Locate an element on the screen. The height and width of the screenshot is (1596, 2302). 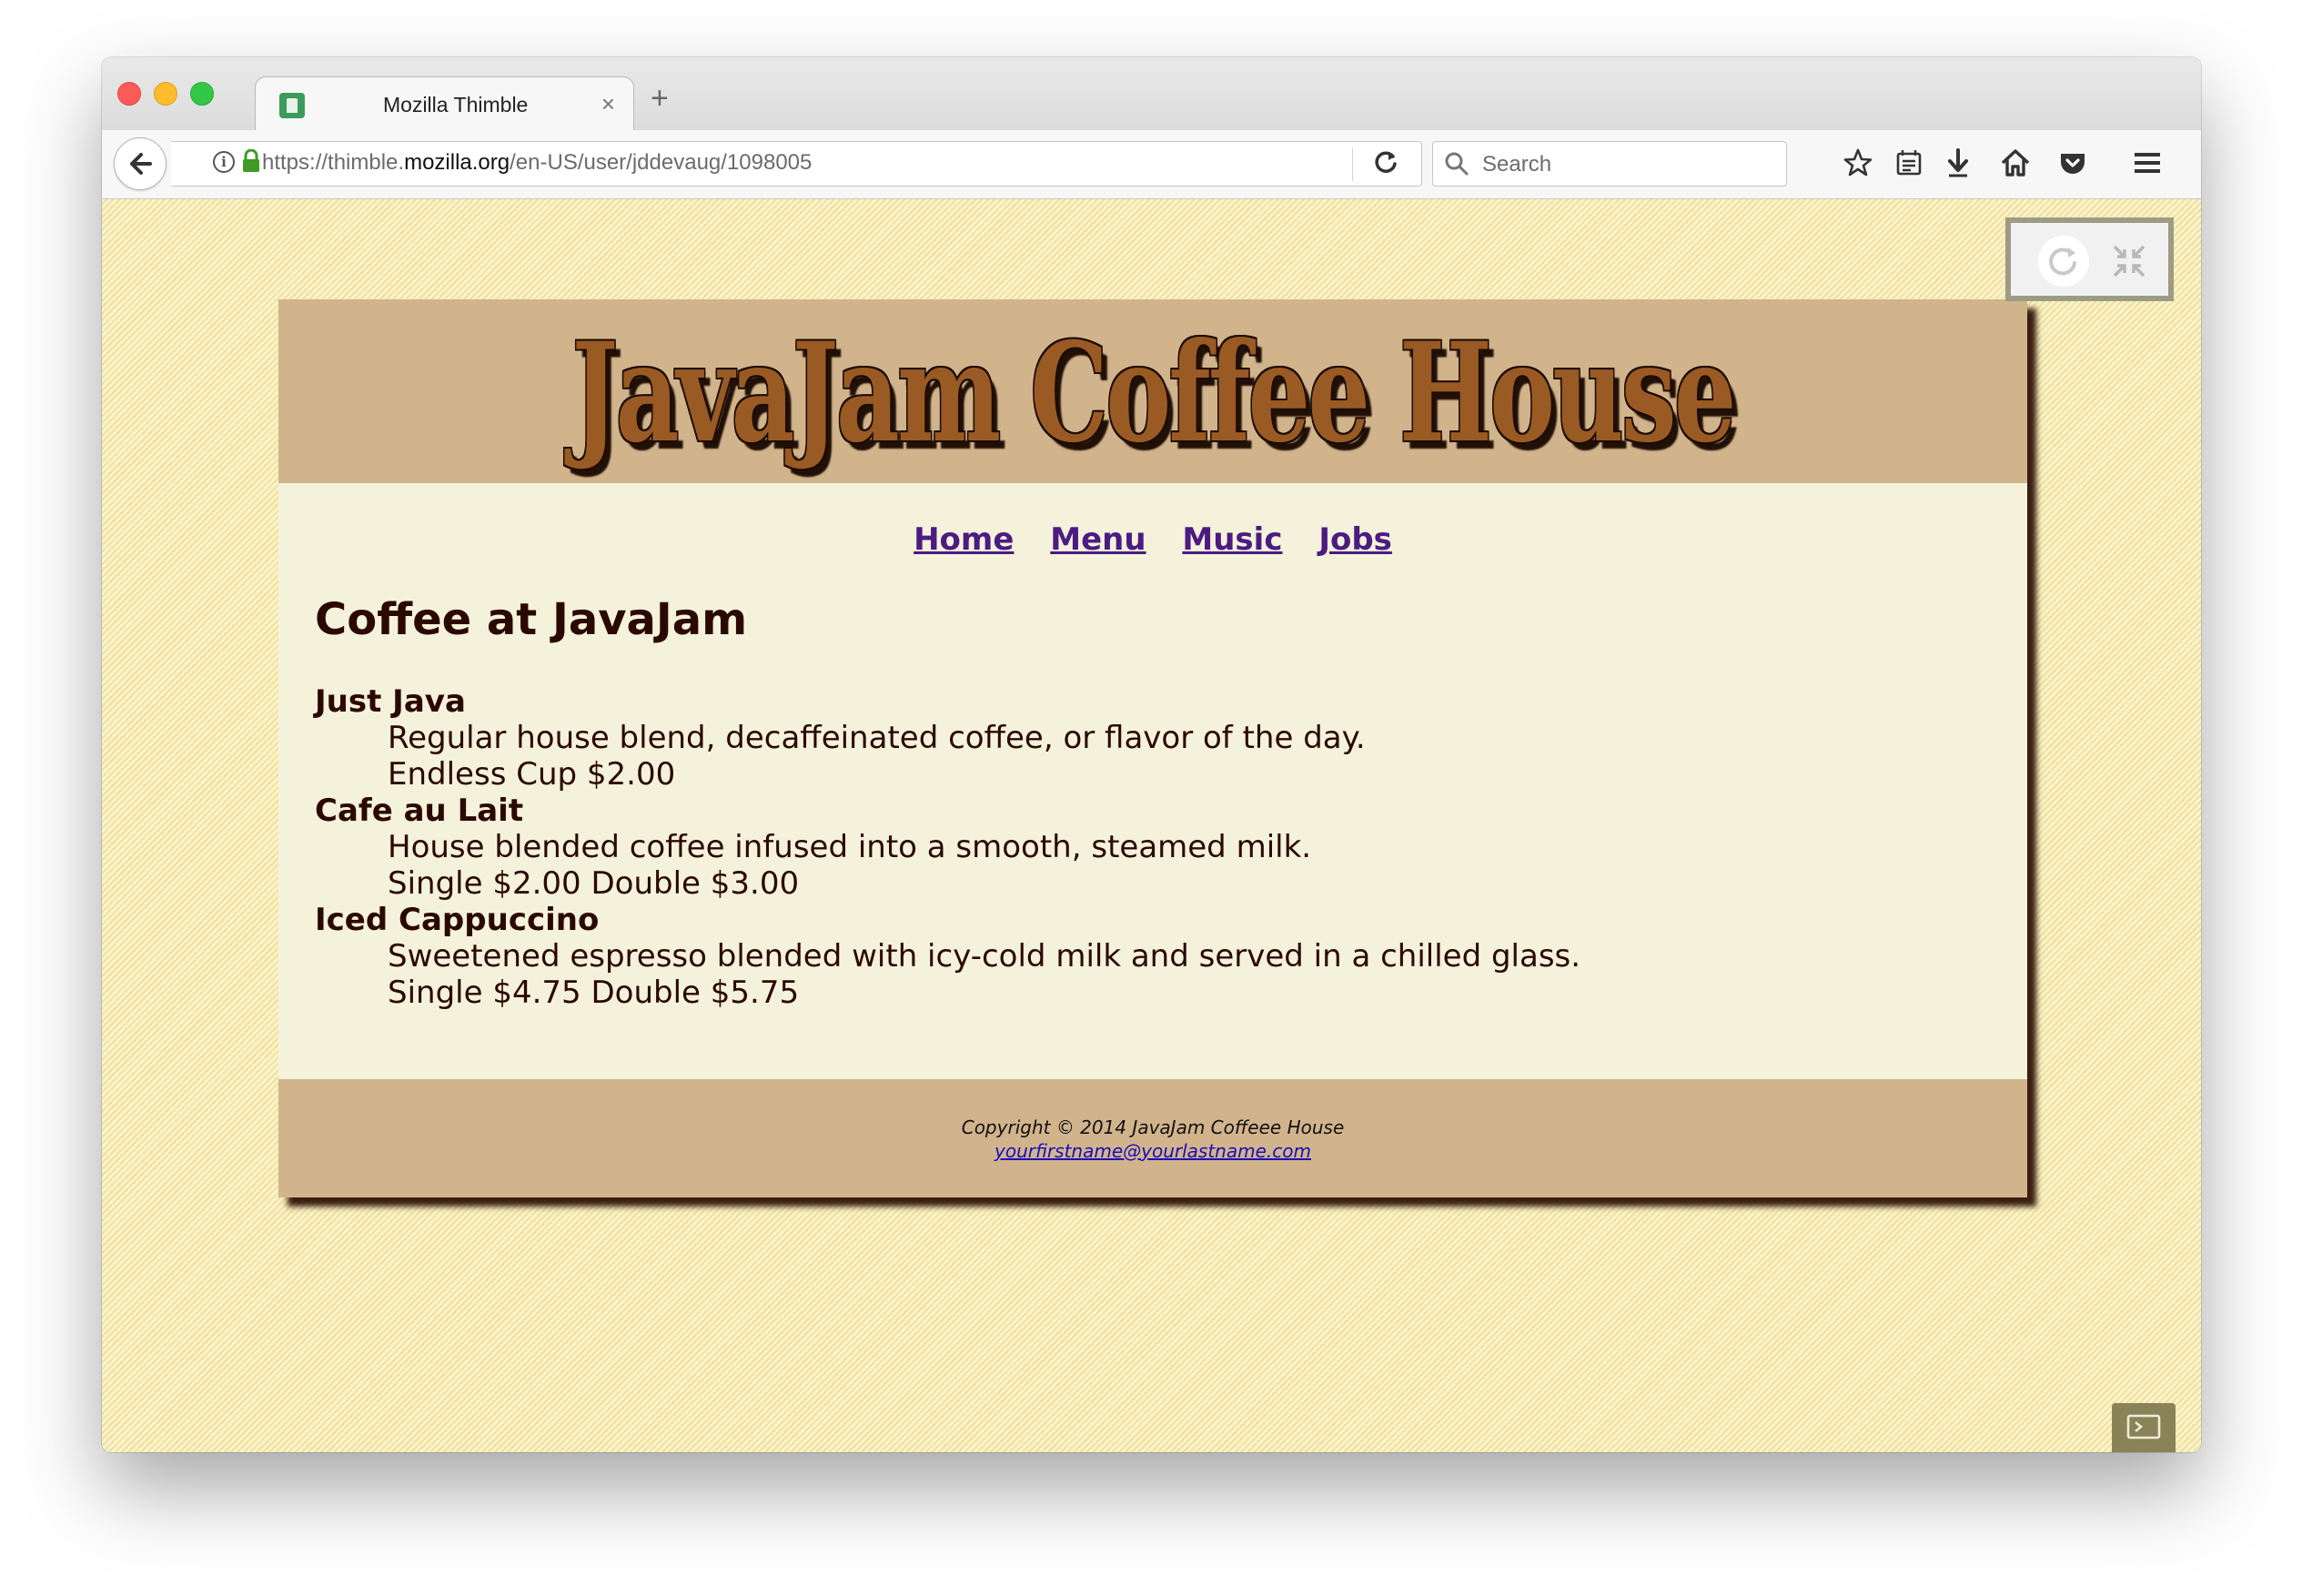
console-icon is located at coordinates (2143, 1426).